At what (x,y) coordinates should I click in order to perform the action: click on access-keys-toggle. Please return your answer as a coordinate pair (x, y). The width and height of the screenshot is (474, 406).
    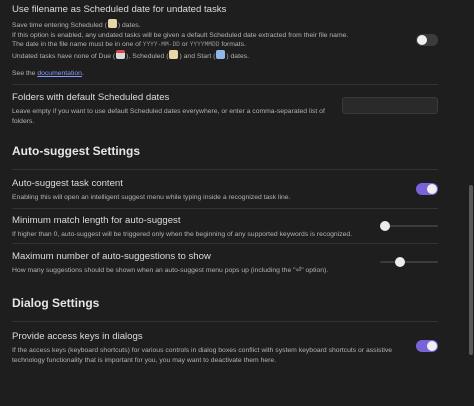
    Looking at the image, I should click on (427, 346).